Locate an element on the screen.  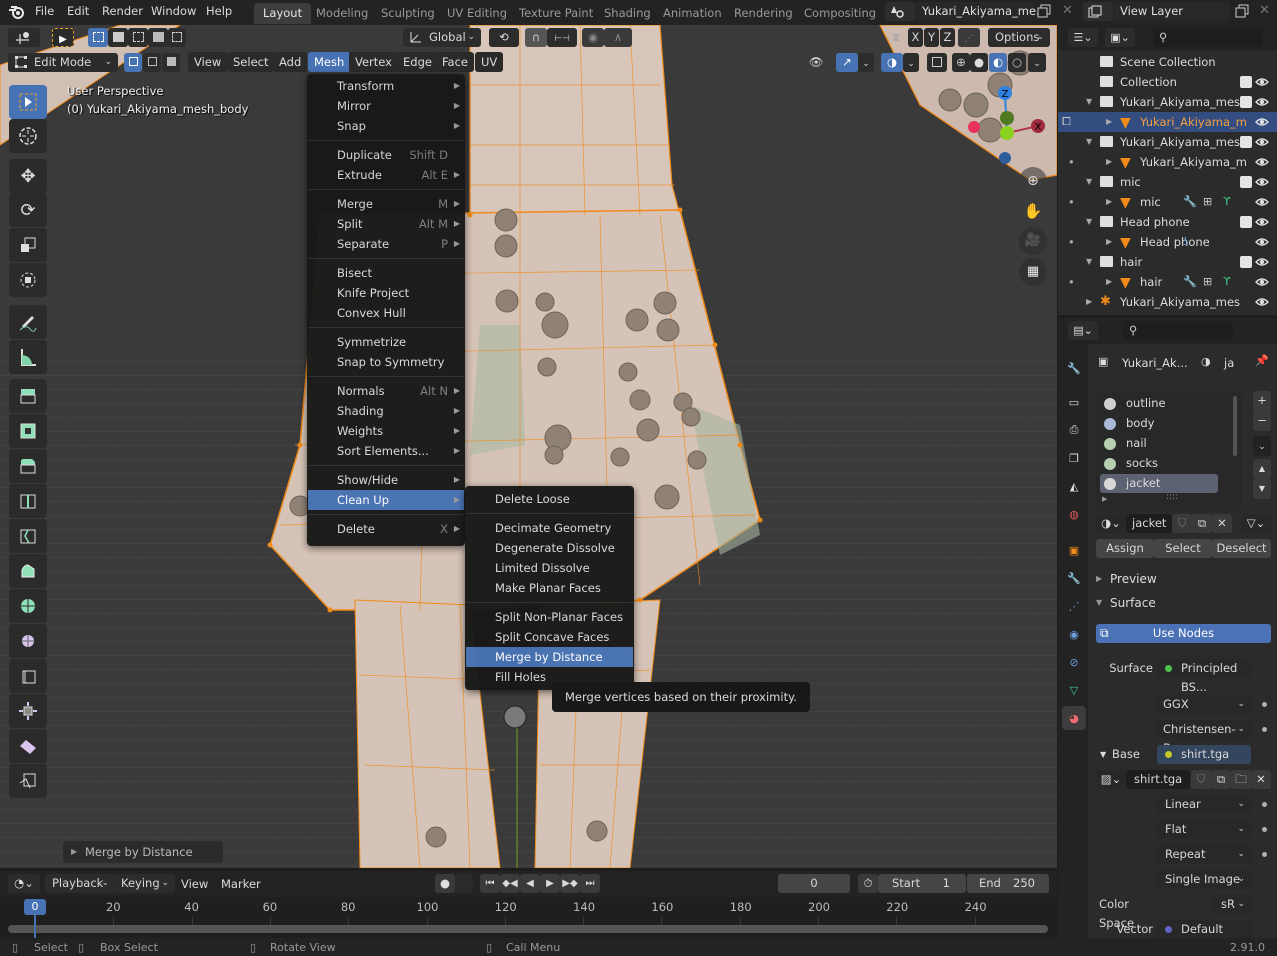
assign-button: Assign is located at coordinates (1125, 548).